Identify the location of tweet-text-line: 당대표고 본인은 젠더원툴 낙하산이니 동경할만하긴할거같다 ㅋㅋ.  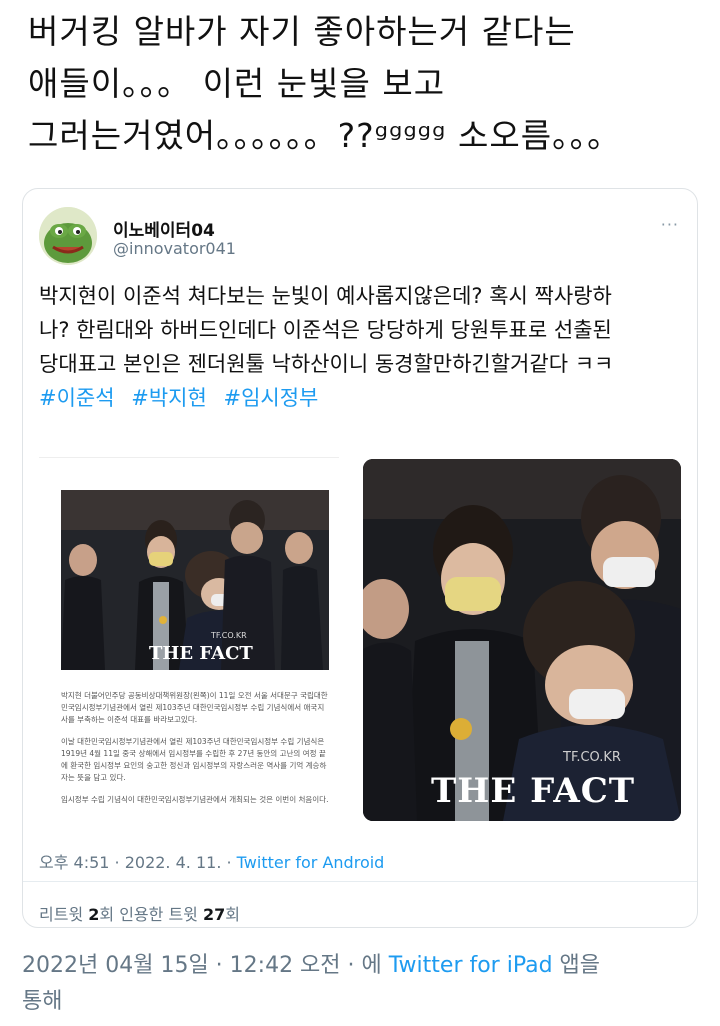
(326, 364).